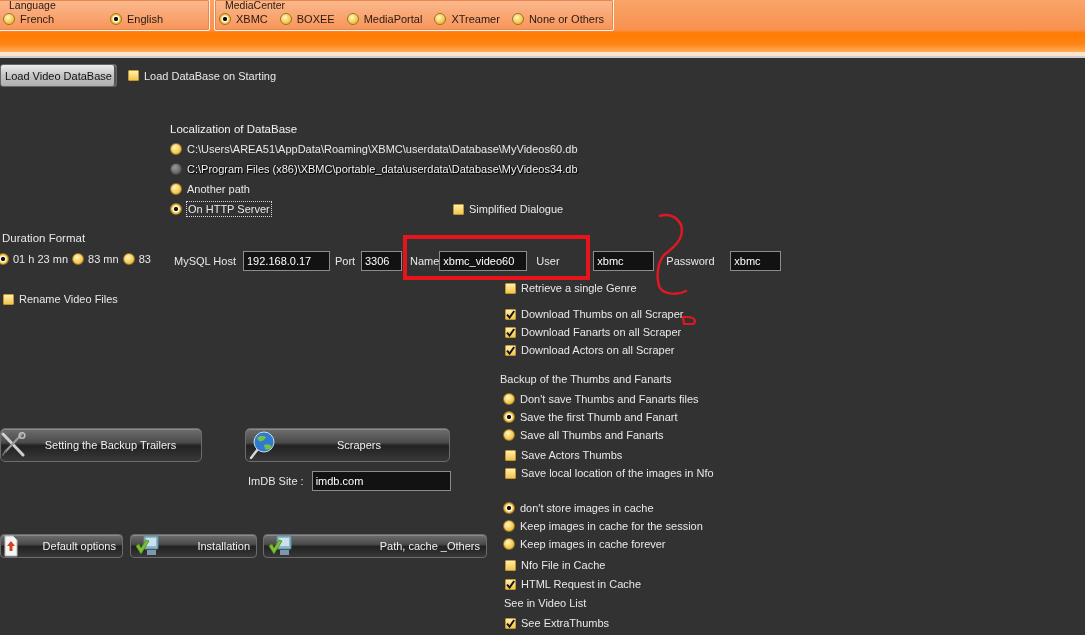 The image size is (1085, 635). Describe the element at coordinates (609, 399) in the screenshot. I see `radio-label: Don't save Thumbs and Fanarts files` at that location.